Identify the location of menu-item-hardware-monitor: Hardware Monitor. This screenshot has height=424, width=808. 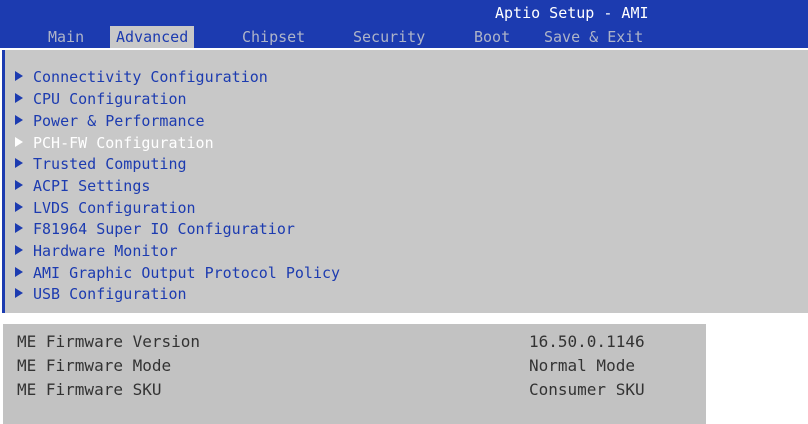
(96, 251).